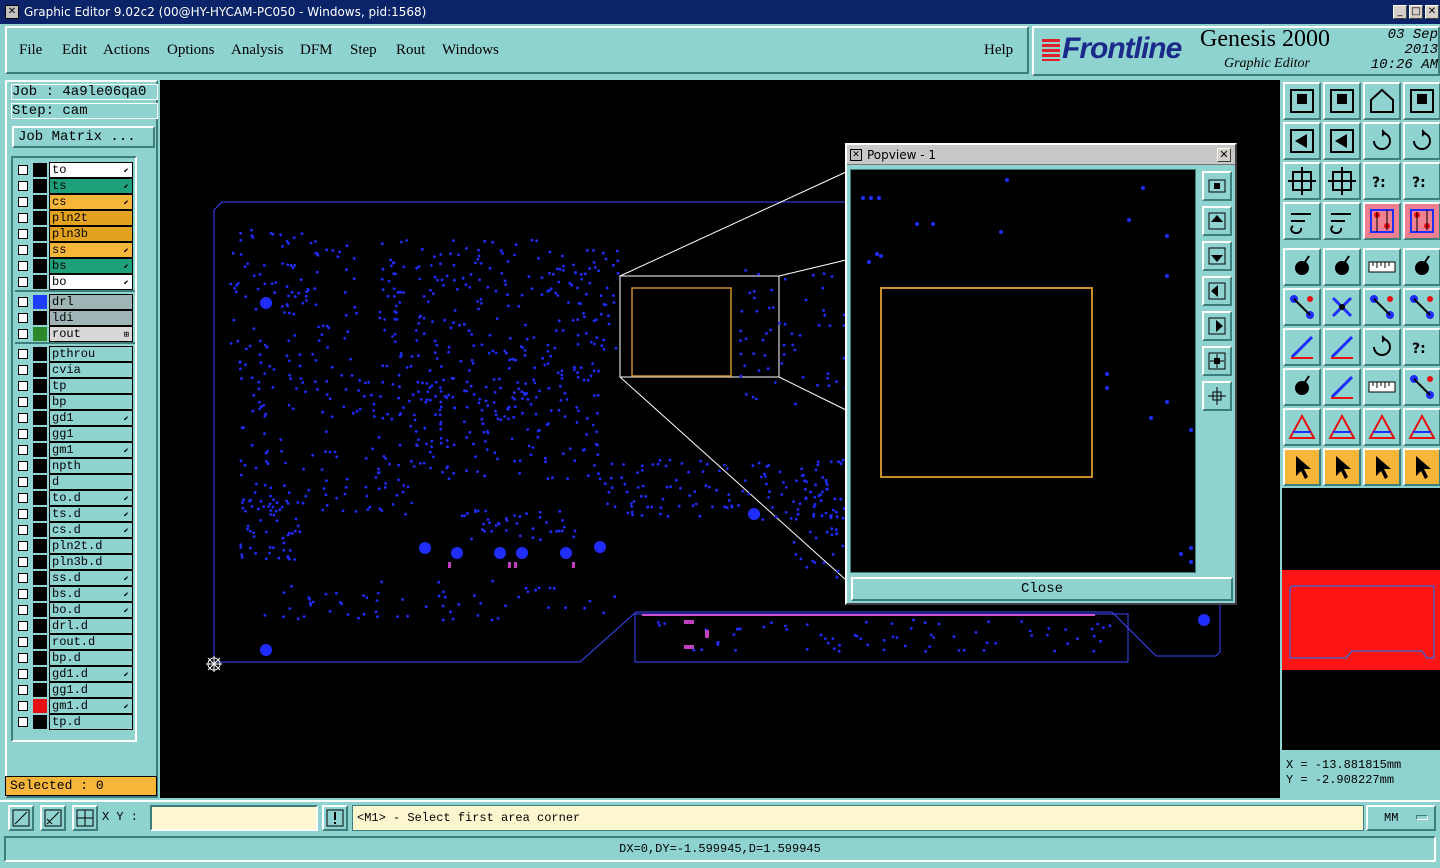 The height and width of the screenshot is (868, 1440). What do you see at coordinates (1421, 221) in the screenshot?
I see `layer-toggle-b-button` at bounding box center [1421, 221].